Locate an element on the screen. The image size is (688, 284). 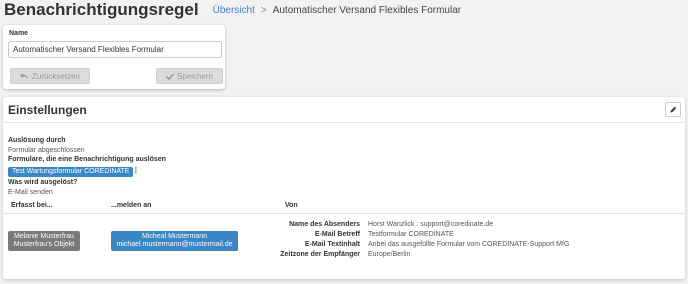
column-header-from: Von is located at coordinates (291, 205).